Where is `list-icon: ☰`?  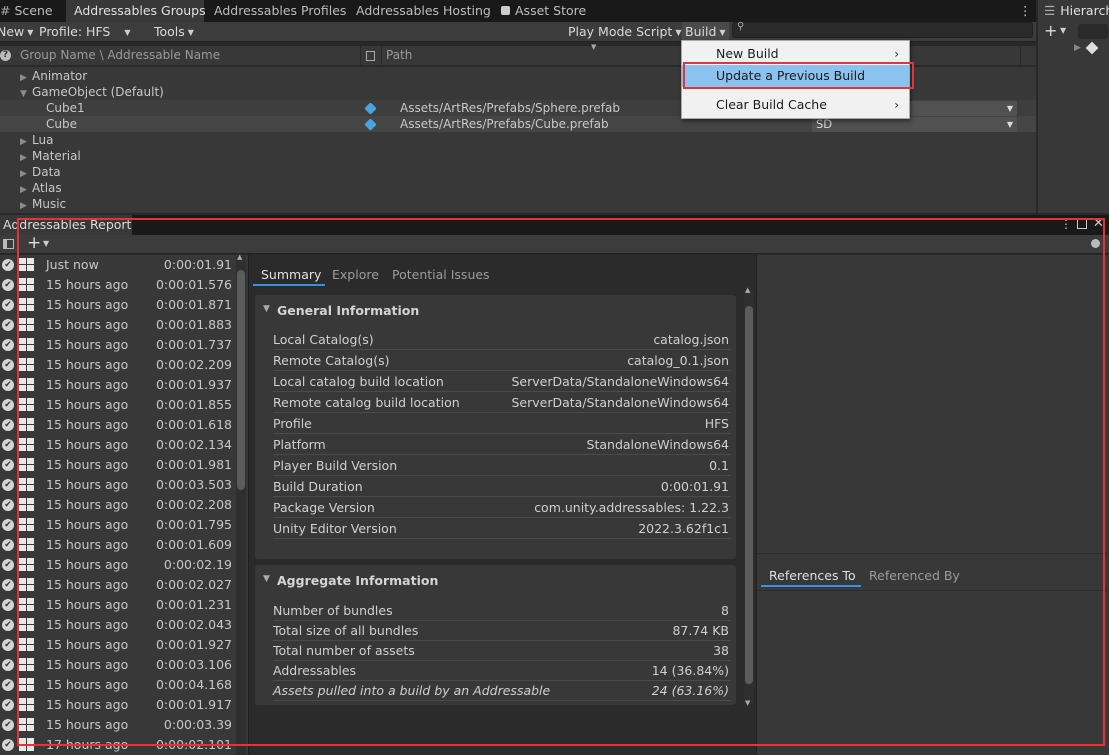 list-icon: ☰ is located at coordinates (1050, 10).